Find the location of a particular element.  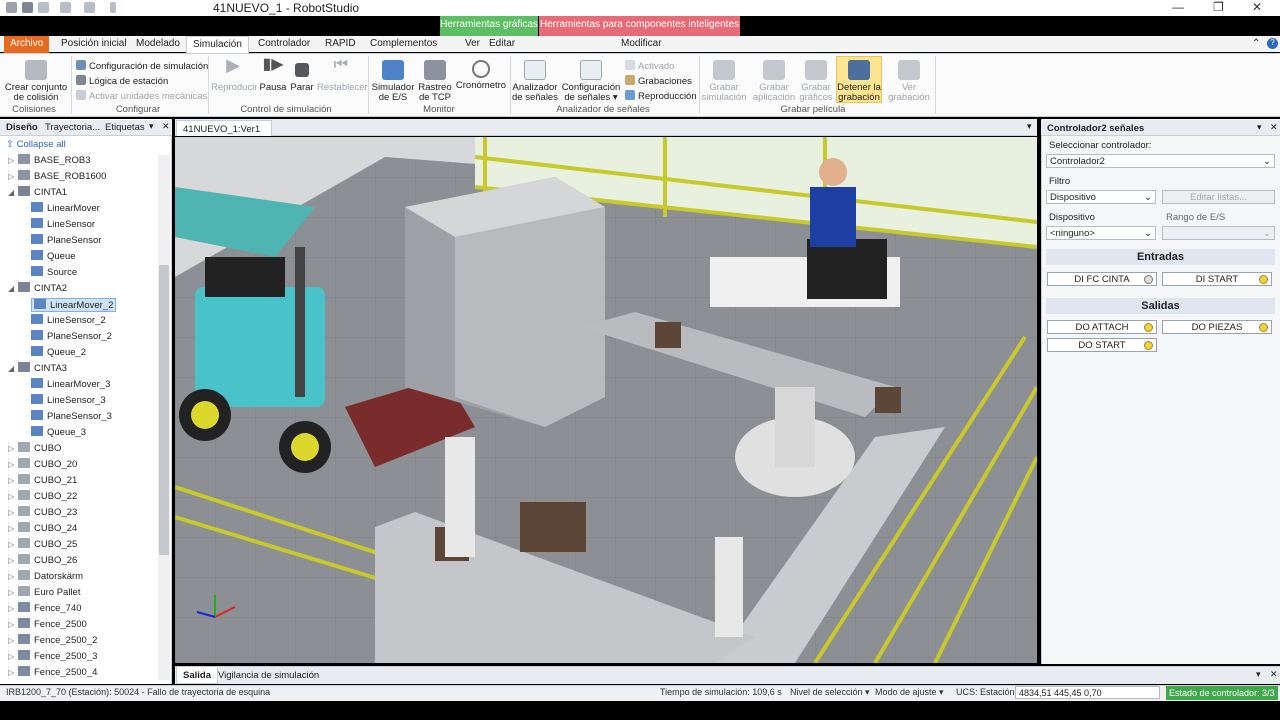

tab-diseno: Diseño is located at coordinates (22, 127).